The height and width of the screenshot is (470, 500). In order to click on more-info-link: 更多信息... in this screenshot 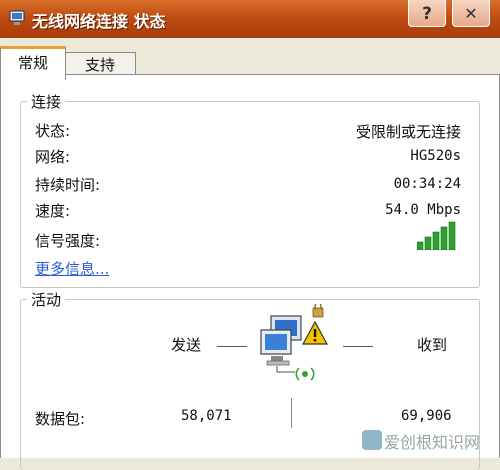, I will do `click(72, 268)`.